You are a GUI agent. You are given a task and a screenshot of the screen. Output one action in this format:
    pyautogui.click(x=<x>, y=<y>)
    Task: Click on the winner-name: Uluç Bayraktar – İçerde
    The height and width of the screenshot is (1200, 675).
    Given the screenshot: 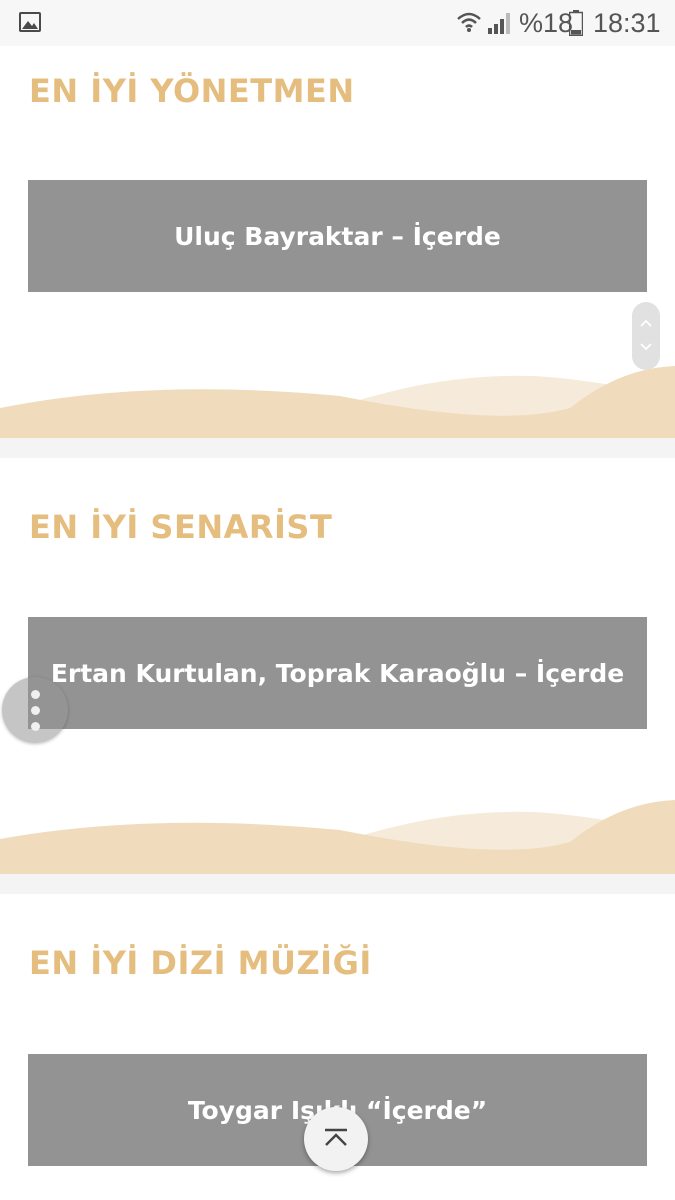 What is the action you would take?
    pyautogui.click(x=337, y=236)
    